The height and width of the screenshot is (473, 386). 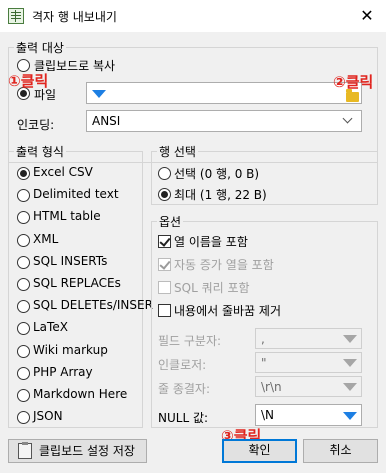 I want to click on include-column-names-label: 열 이름을 포함, so click(x=211, y=241).